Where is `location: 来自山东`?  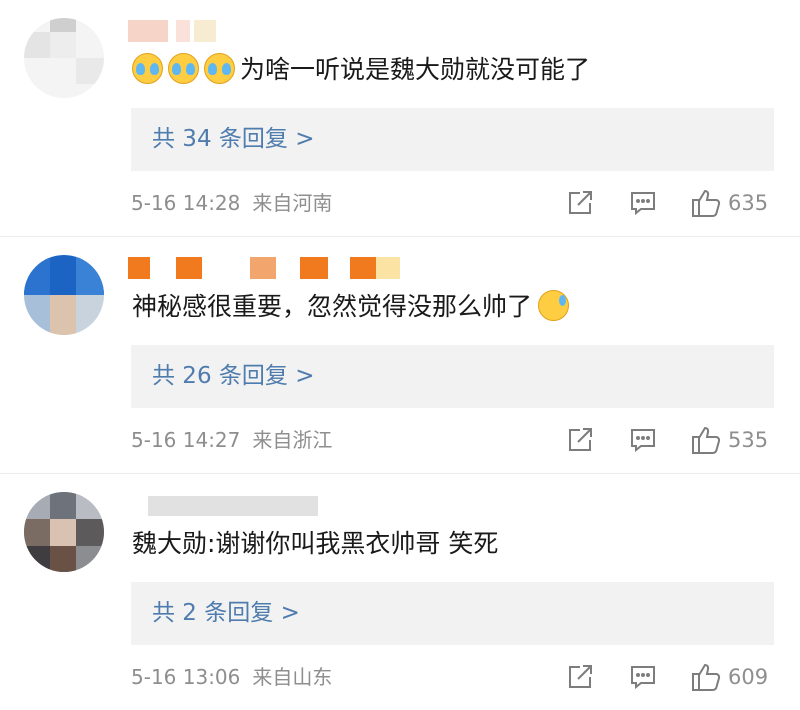 location: 来自山东 is located at coordinates (292, 677).